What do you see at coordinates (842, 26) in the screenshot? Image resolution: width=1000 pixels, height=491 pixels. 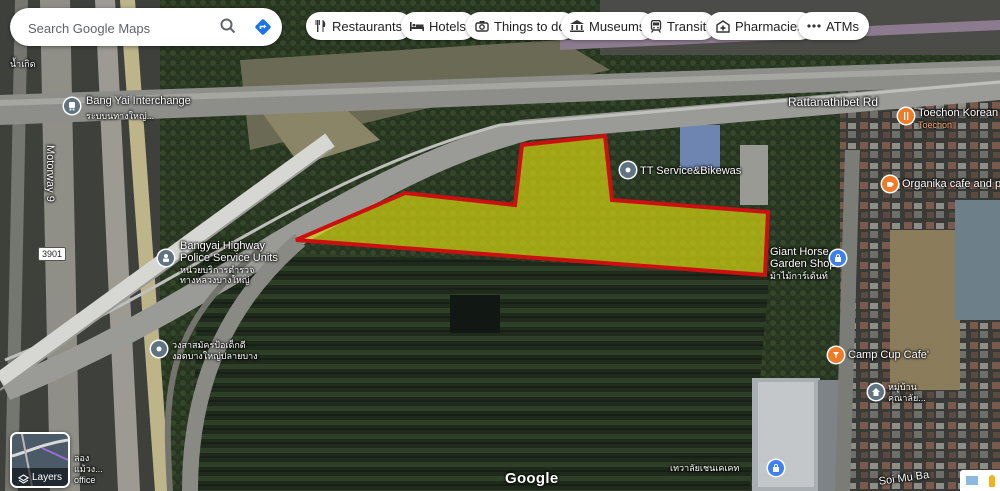 I see `category-atms-label: ATMs` at bounding box center [842, 26].